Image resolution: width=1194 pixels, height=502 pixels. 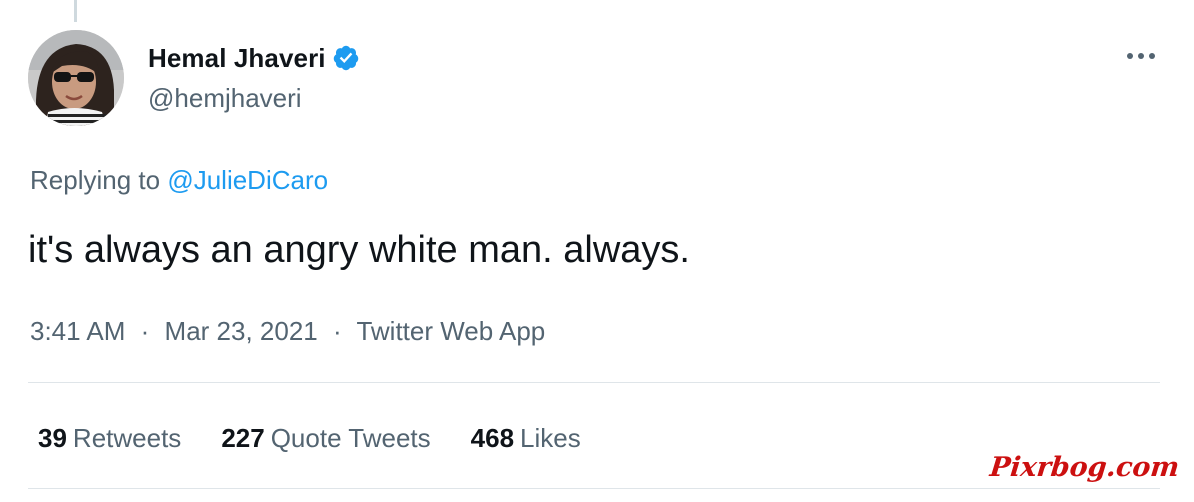 I want to click on more-options-button, so click(x=1141, y=56).